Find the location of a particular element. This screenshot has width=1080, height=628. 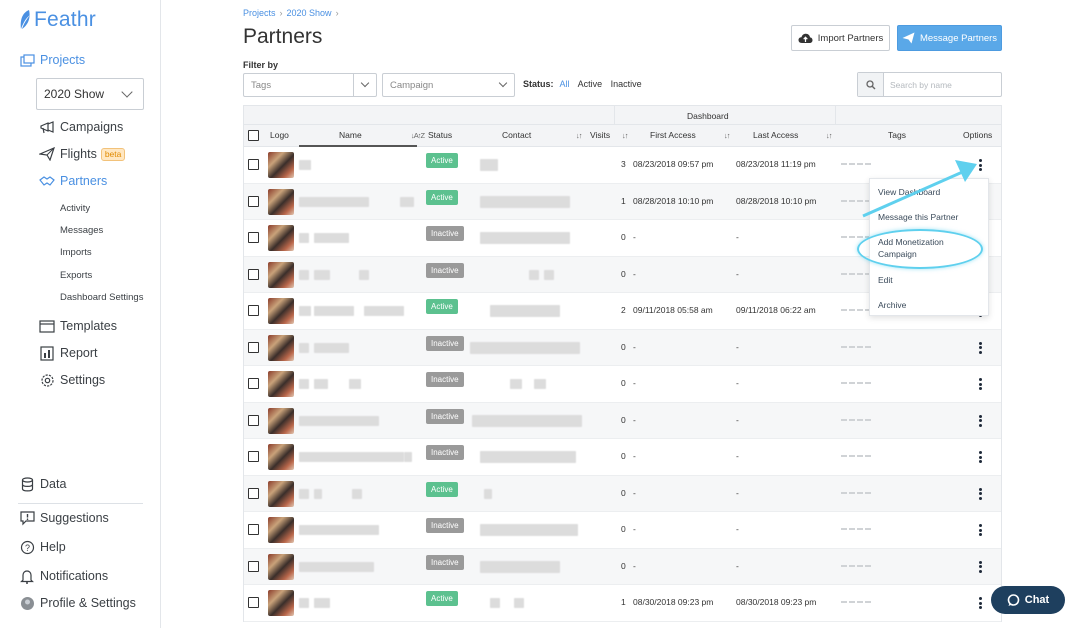

col-first-access: First Access is located at coordinates (673, 135).